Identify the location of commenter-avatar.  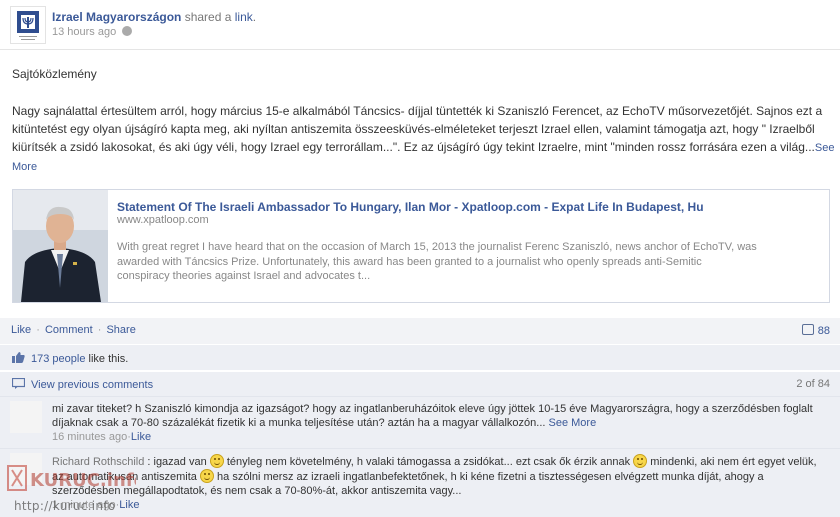
(26, 417).